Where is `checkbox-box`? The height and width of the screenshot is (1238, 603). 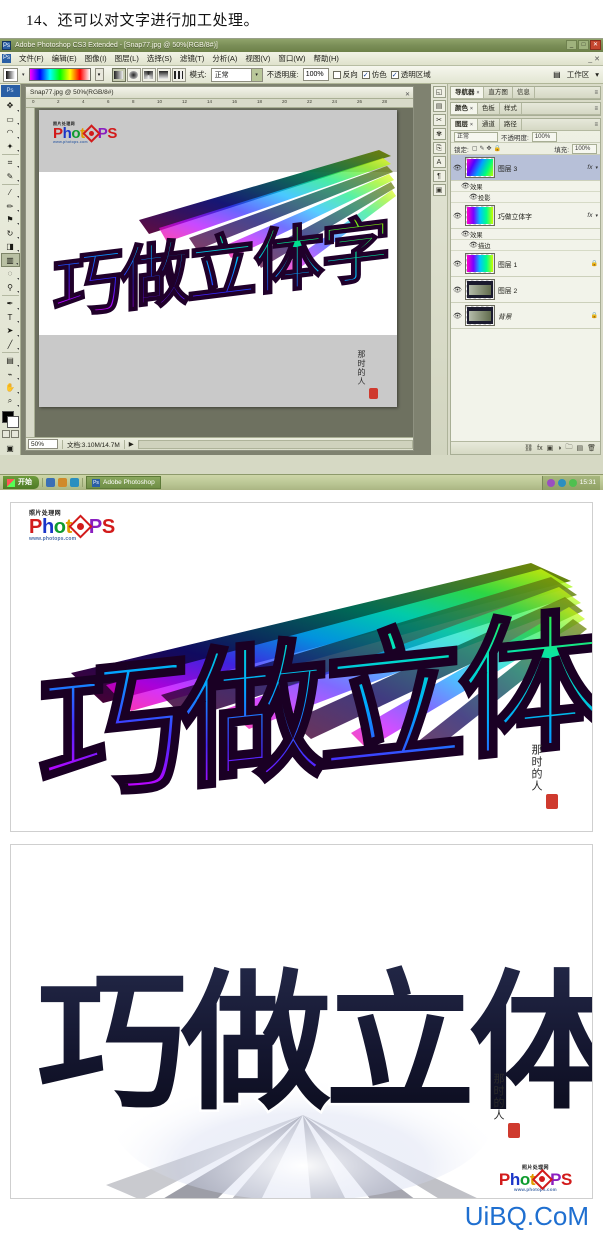
checkbox-box is located at coordinates (394, 74).